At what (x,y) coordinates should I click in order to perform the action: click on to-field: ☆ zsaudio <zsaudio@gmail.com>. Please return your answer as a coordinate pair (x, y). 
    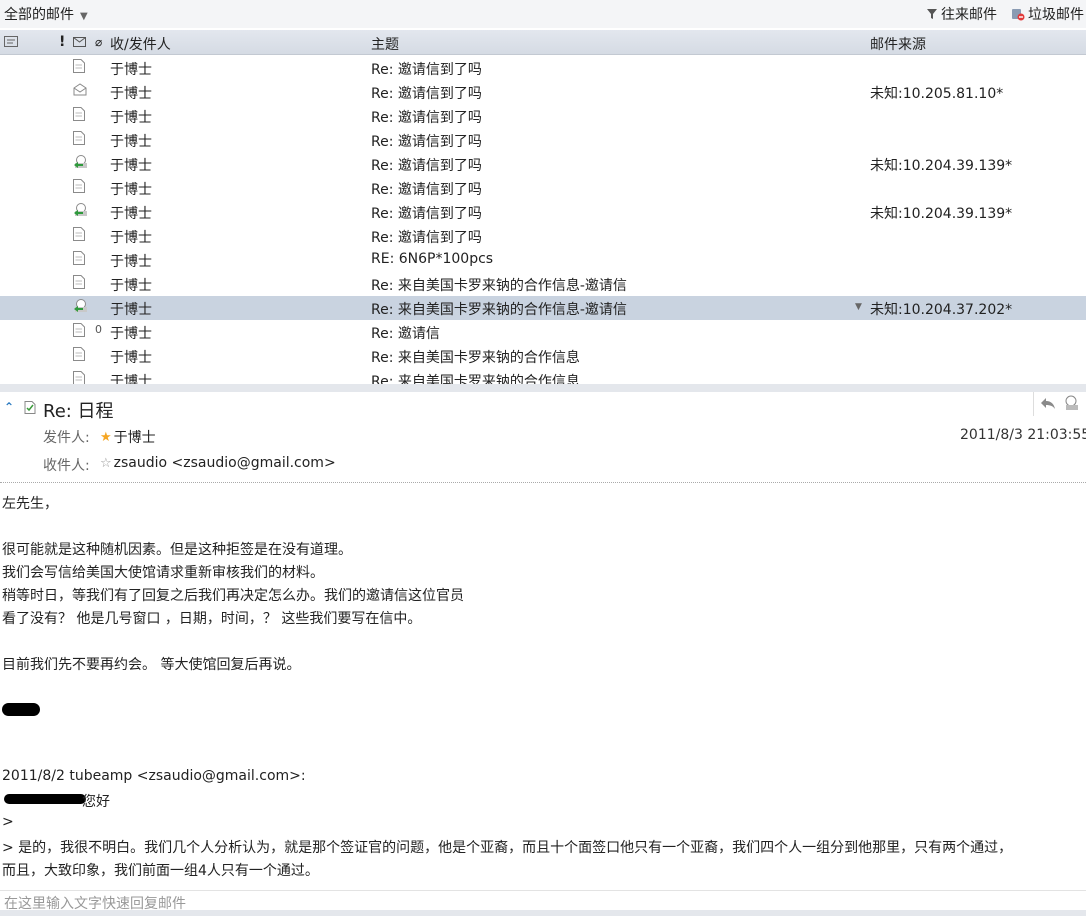
    Looking at the image, I should click on (218, 463).